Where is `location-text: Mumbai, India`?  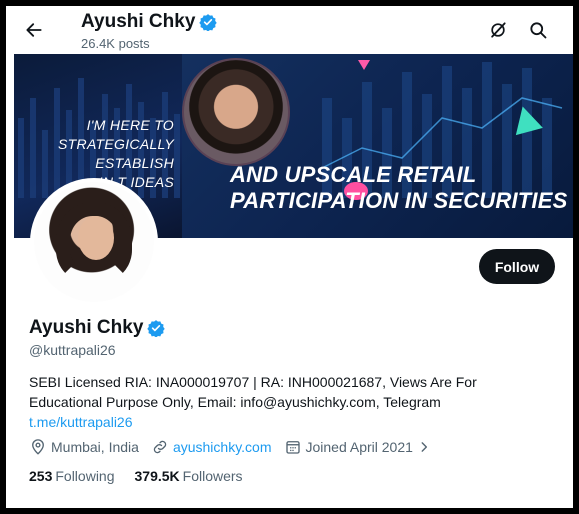 location-text: Mumbai, India is located at coordinates (95, 447).